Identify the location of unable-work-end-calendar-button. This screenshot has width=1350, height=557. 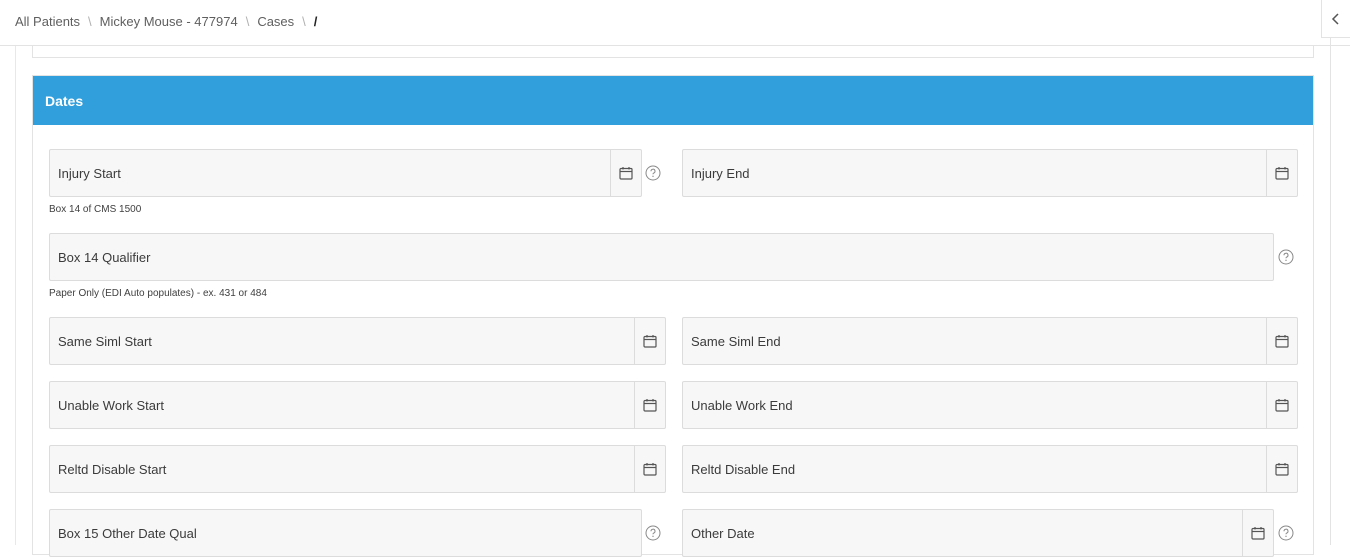
(1281, 405).